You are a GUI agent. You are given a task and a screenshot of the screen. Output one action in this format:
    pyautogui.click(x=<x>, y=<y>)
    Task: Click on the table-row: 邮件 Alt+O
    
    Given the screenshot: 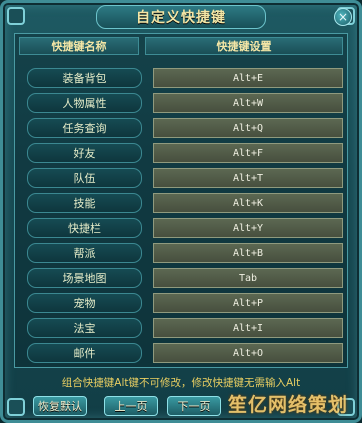 What is the action you would take?
    pyautogui.click(x=182, y=353)
    